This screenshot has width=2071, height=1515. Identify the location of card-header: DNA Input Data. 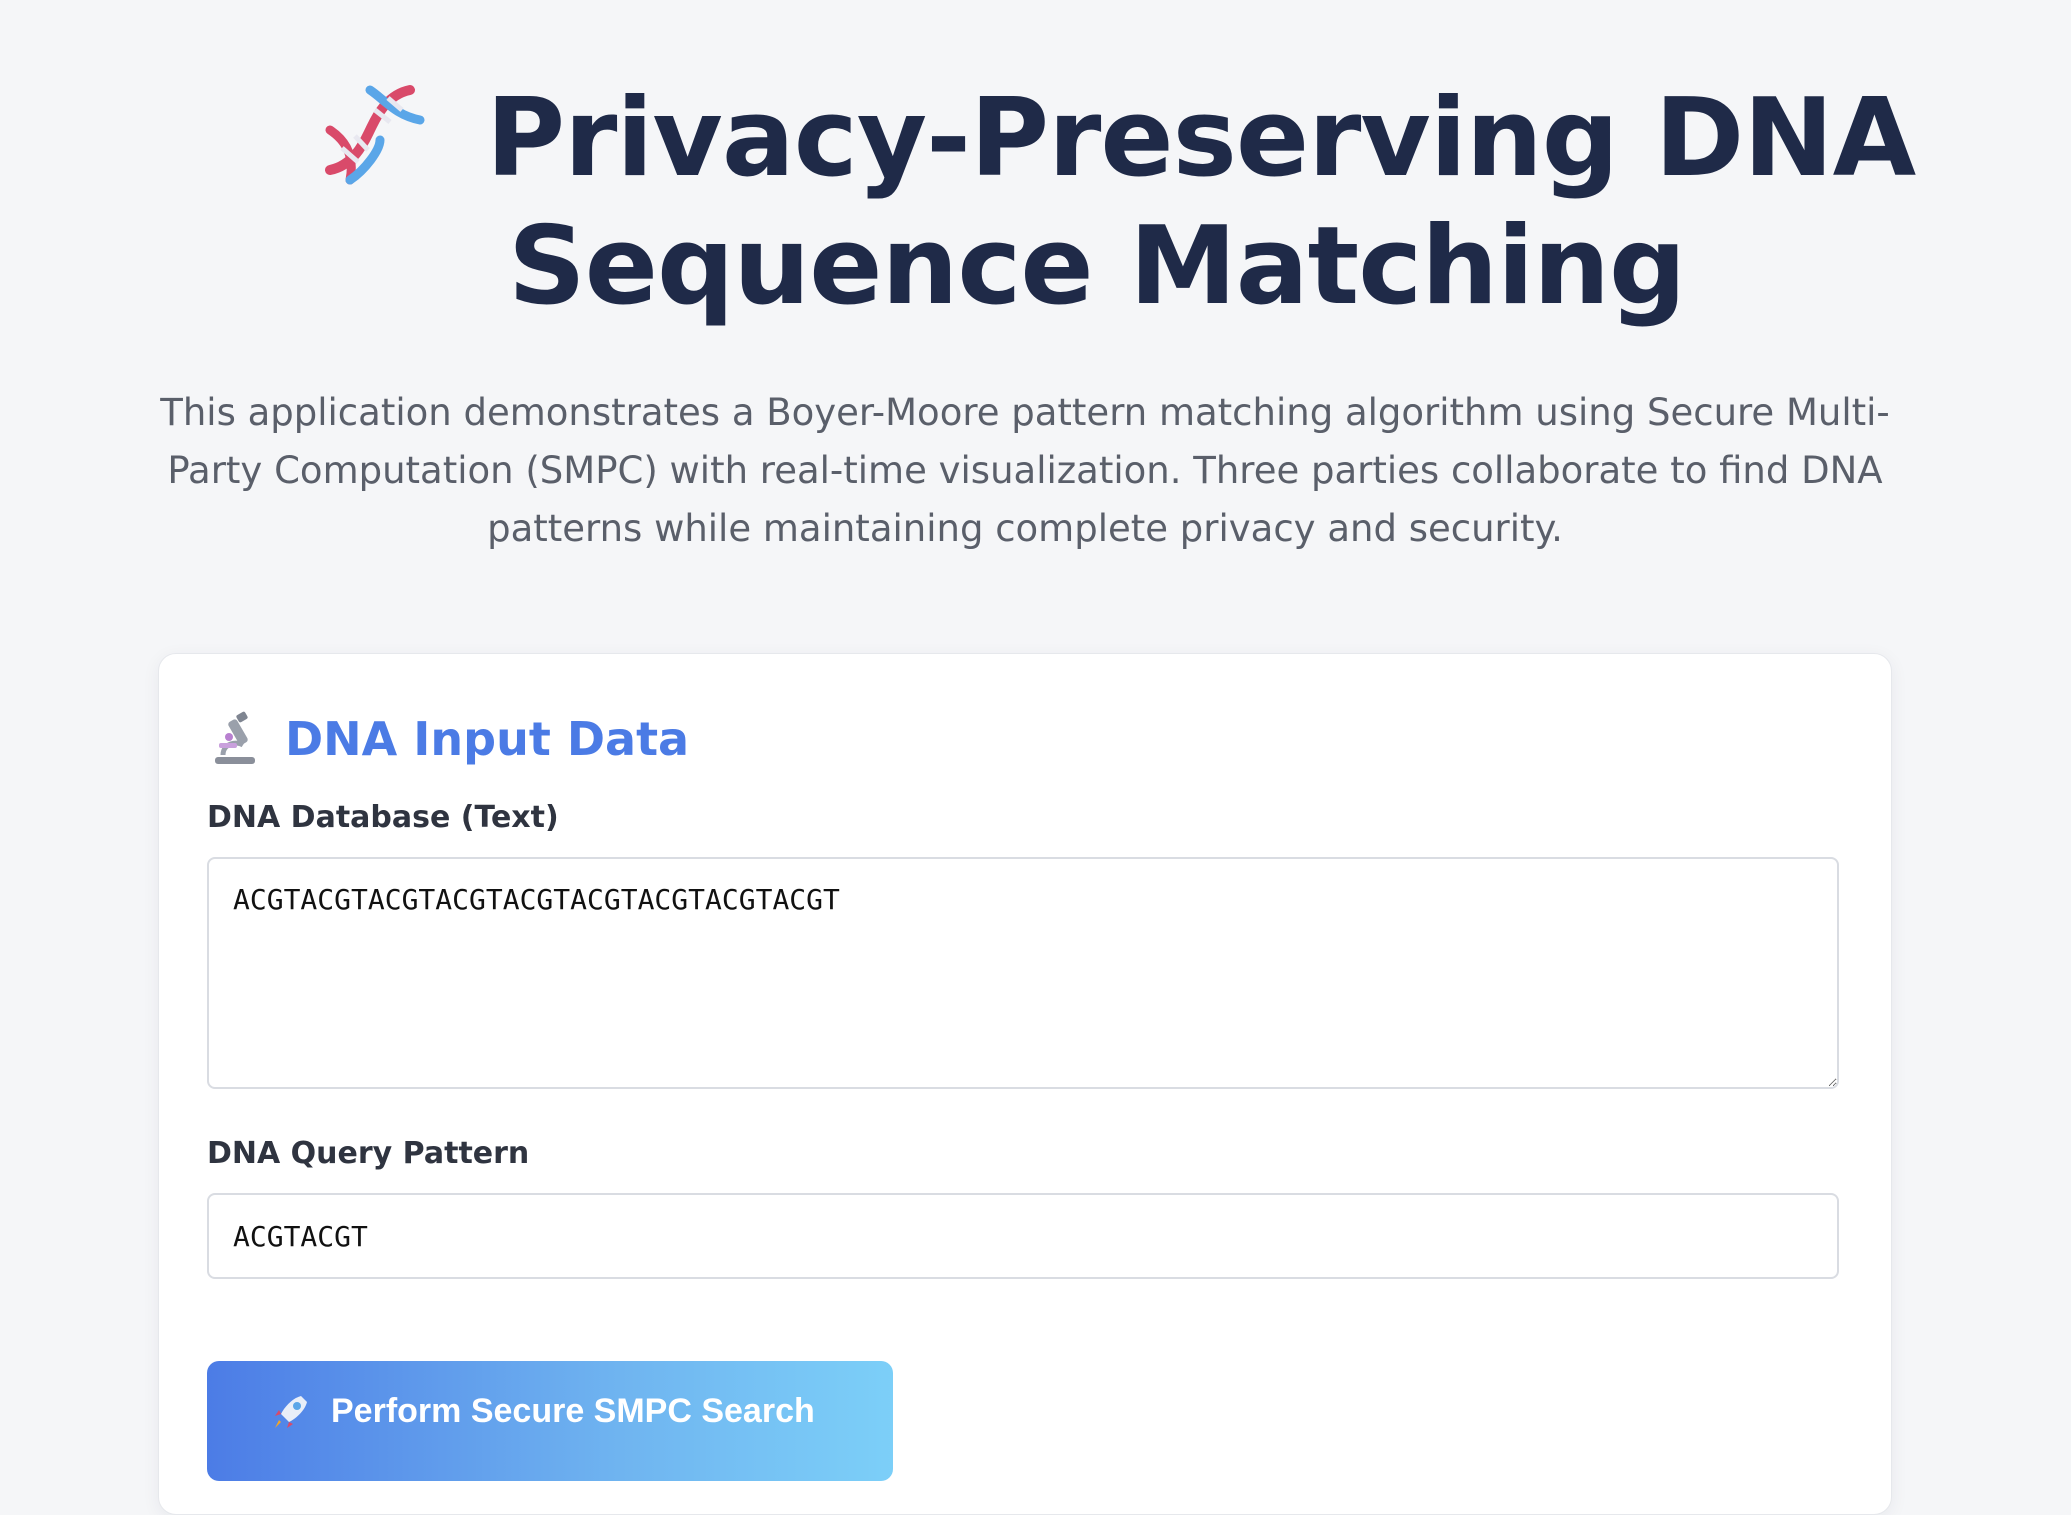
(449, 739).